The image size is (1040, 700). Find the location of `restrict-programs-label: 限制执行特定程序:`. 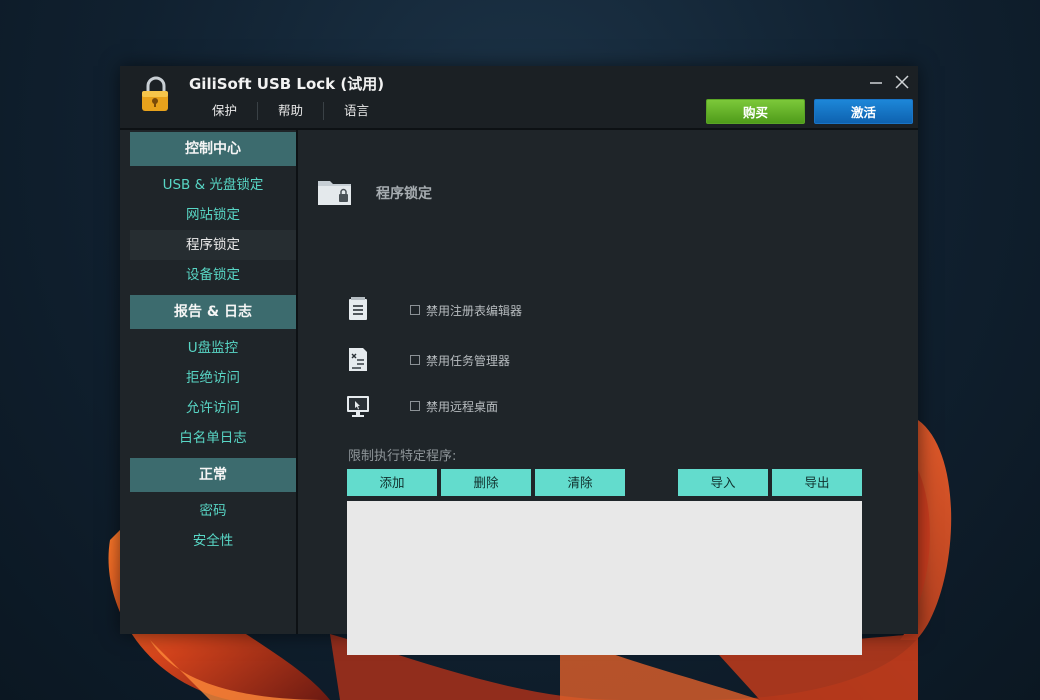

restrict-programs-label: 限制执行特定程序: is located at coordinates (402, 456).